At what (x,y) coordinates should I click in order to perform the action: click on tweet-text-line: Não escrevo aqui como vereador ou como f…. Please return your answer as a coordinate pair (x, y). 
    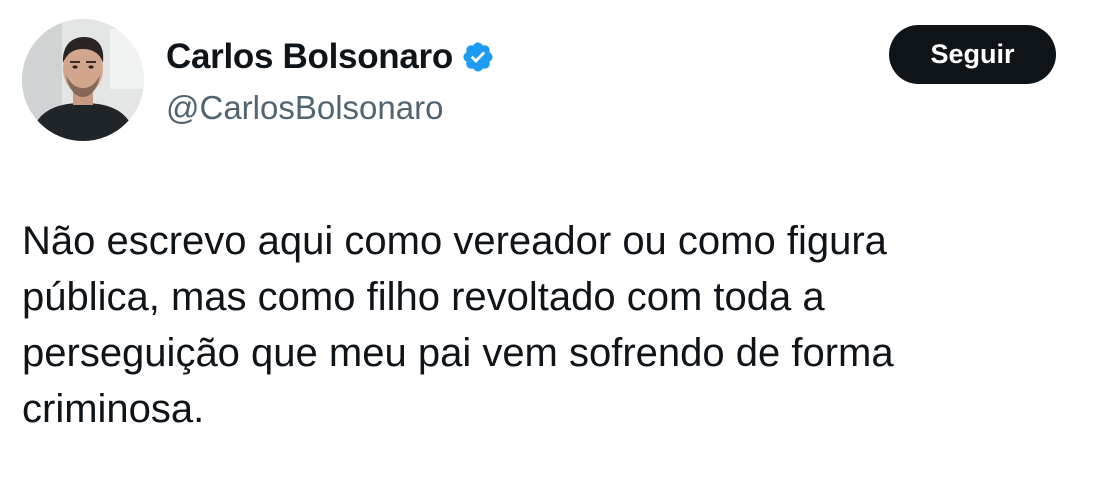
    Looking at the image, I should click on (454, 241).